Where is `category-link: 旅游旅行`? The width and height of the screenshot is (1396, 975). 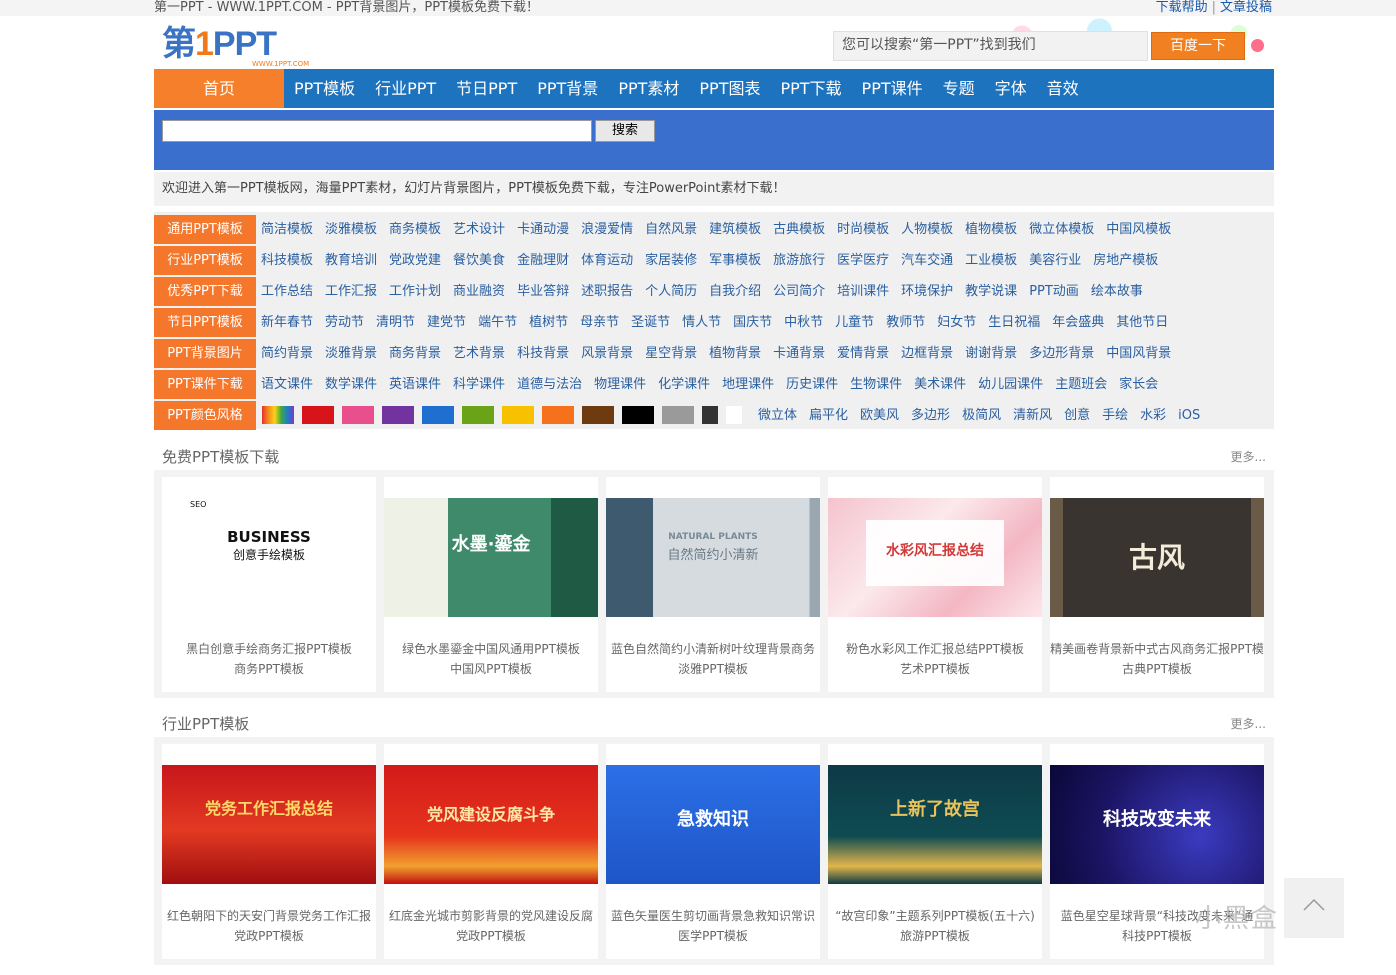 category-link: 旅游旅行 is located at coordinates (799, 260).